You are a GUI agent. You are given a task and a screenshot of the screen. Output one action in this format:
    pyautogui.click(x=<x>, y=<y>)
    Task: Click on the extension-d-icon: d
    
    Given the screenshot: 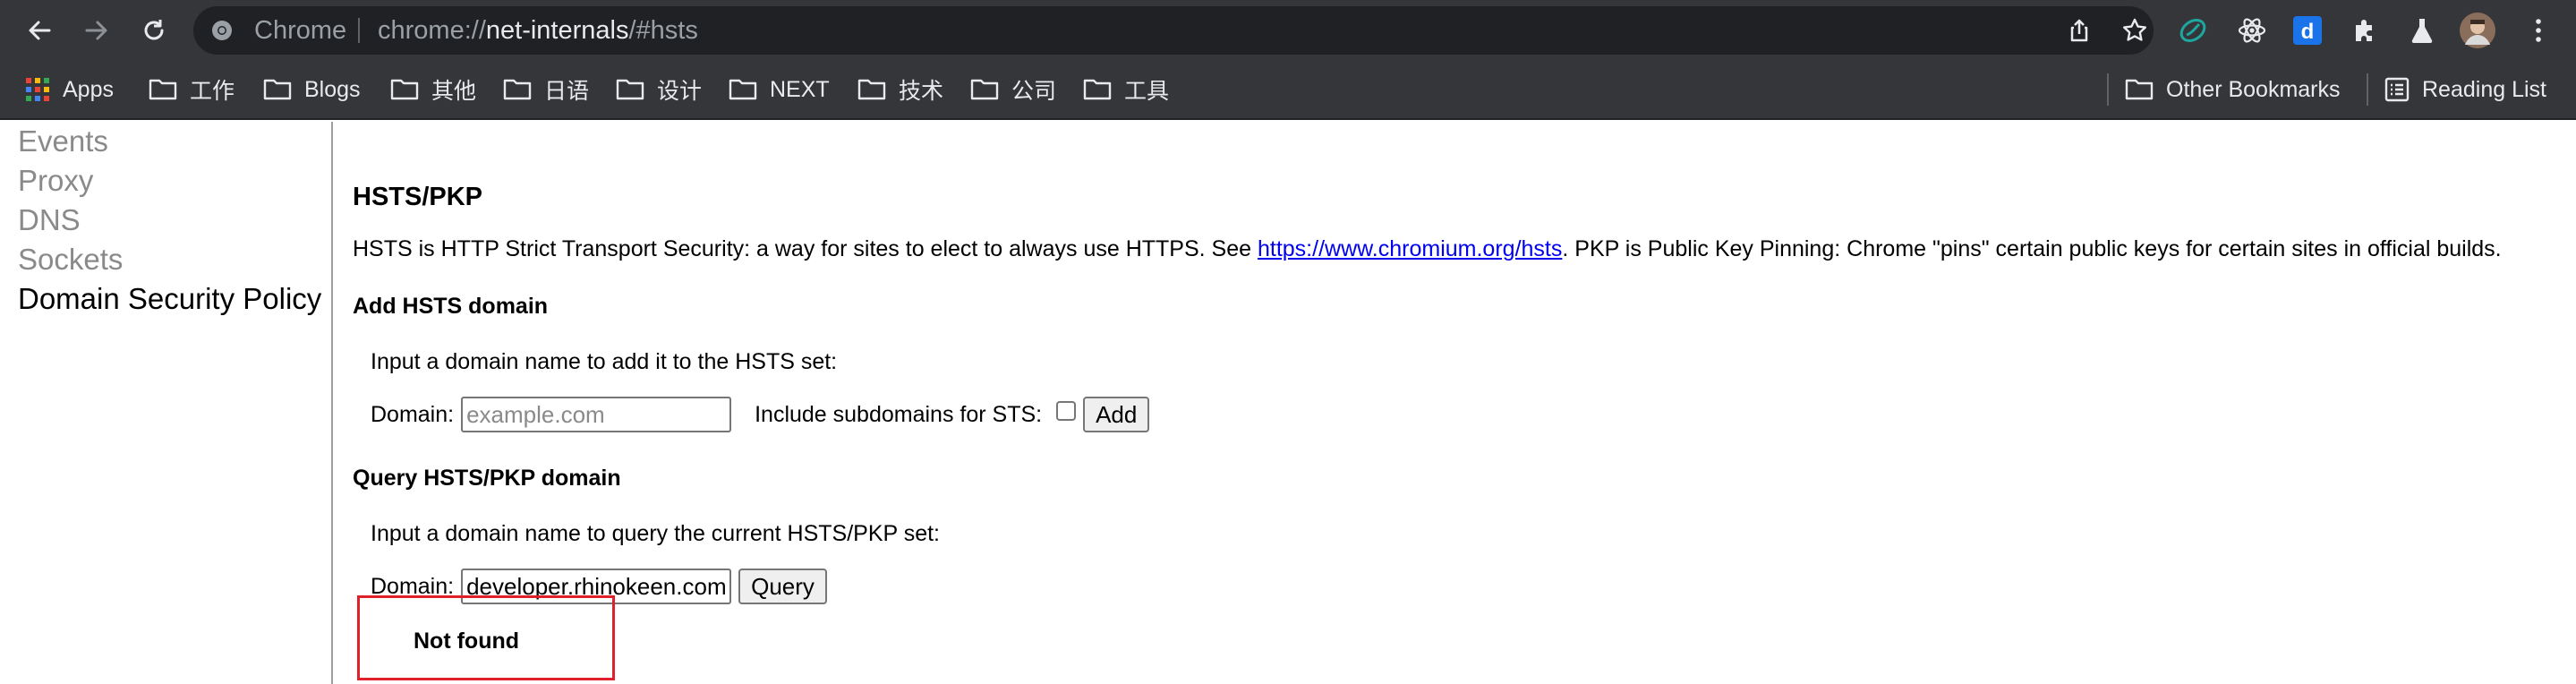 What is the action you would take?
    pyautogui.click(x=2307, y=30)
    